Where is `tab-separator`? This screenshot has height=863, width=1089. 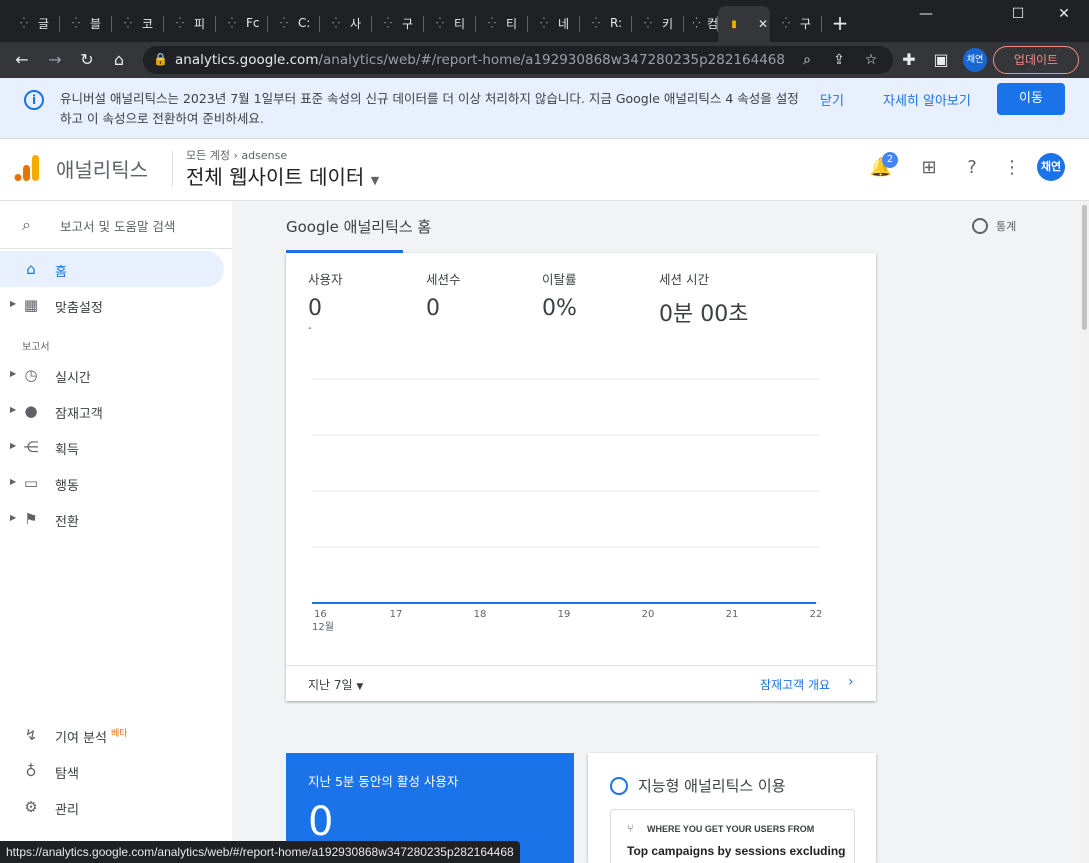 tab-separator is located at coordinates (821, 24).